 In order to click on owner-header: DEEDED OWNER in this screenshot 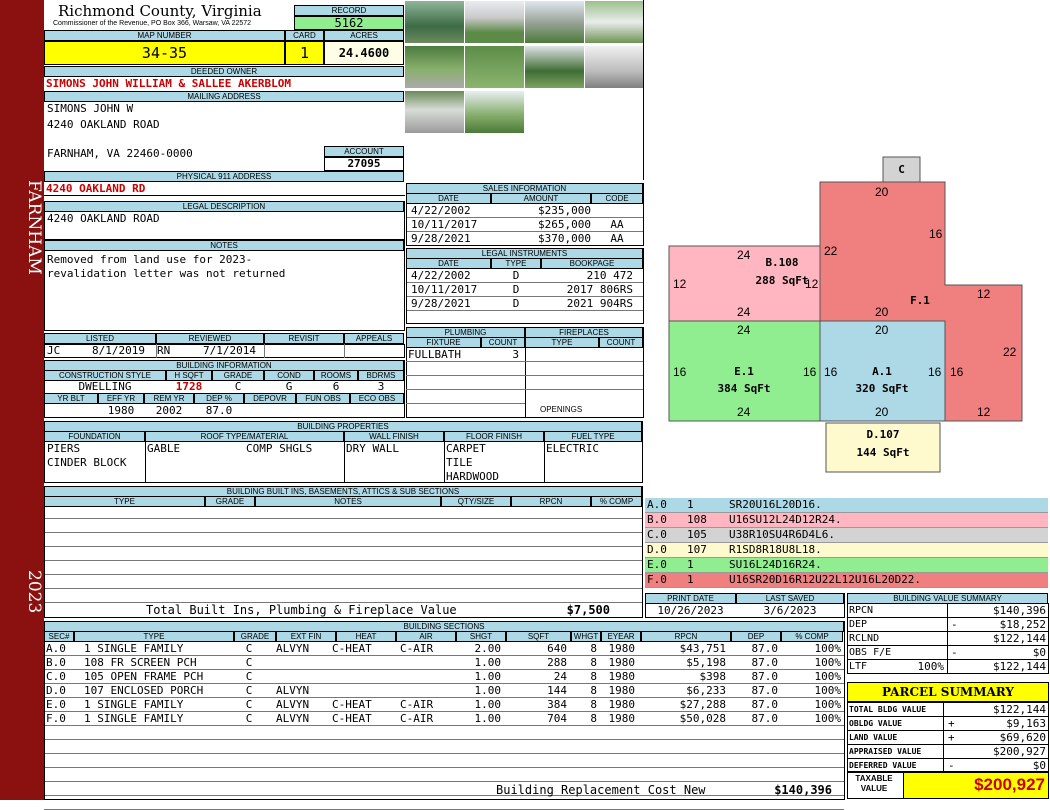, I will do `click(224, 71)`.